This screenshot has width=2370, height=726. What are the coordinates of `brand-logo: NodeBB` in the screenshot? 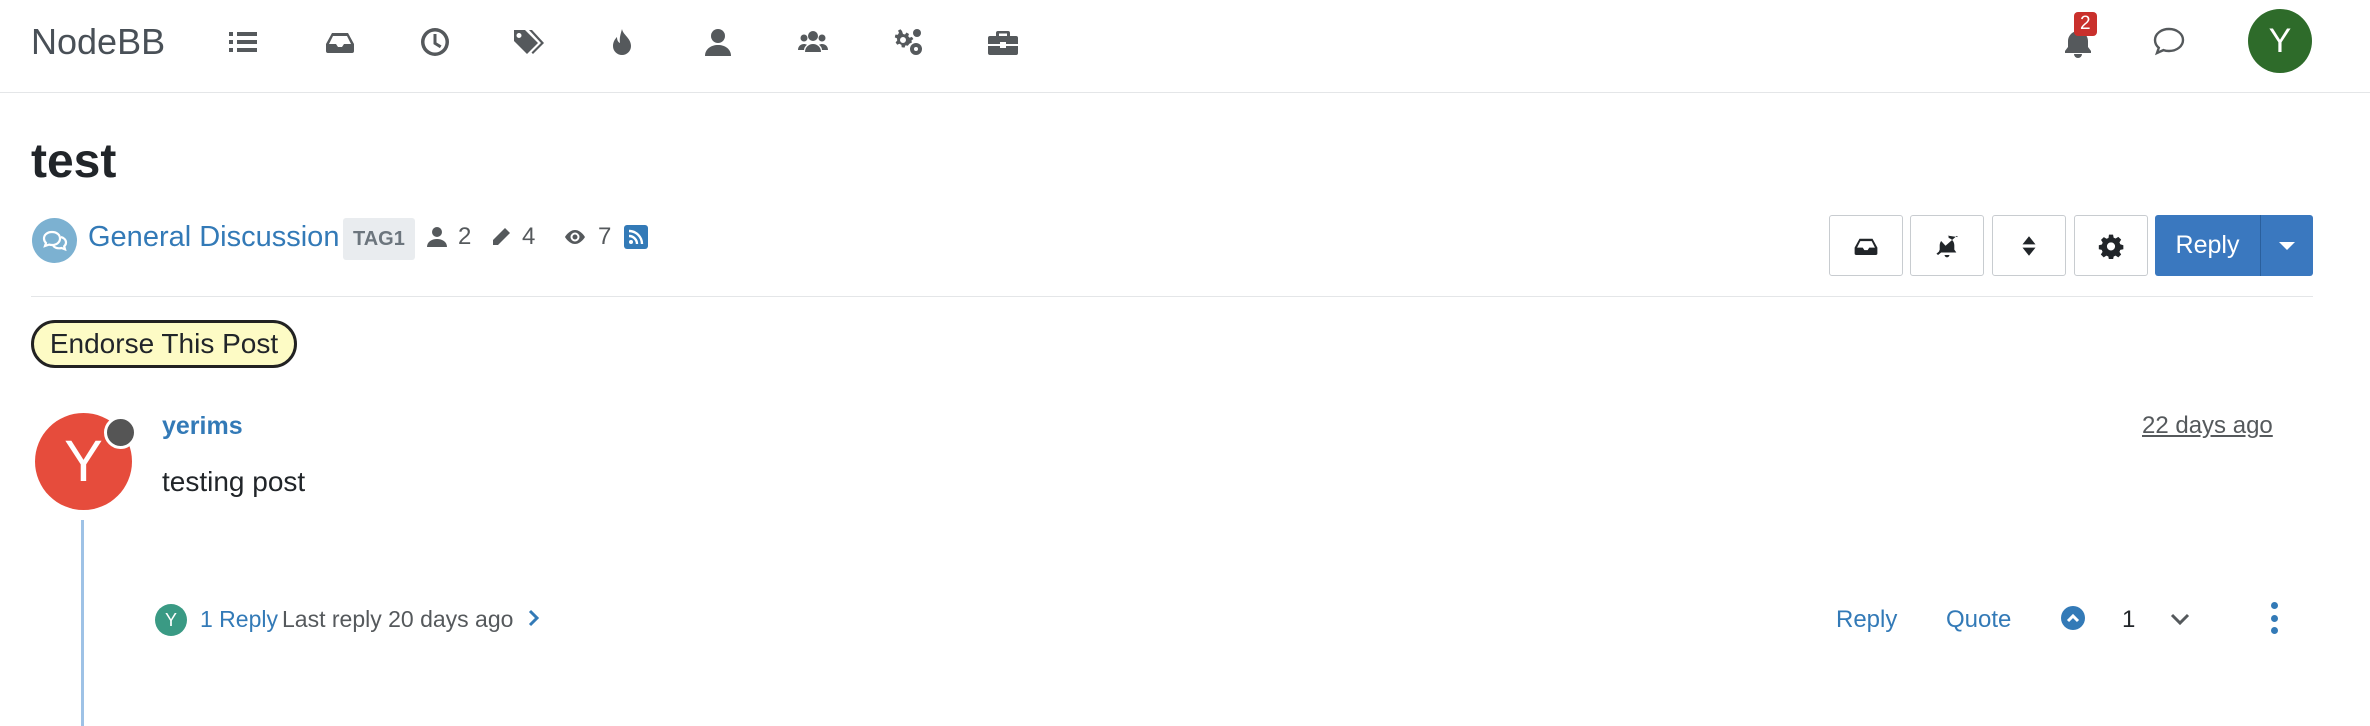 It's located at (98, 42).